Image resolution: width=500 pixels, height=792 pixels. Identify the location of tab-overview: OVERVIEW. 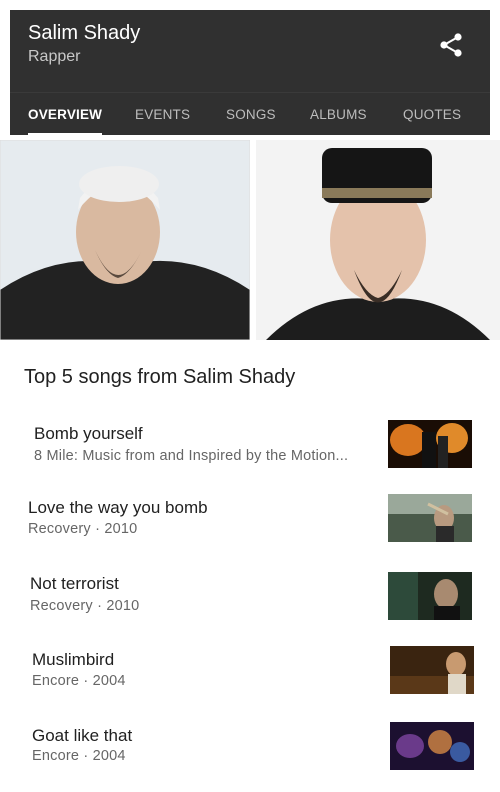
(65, 114).